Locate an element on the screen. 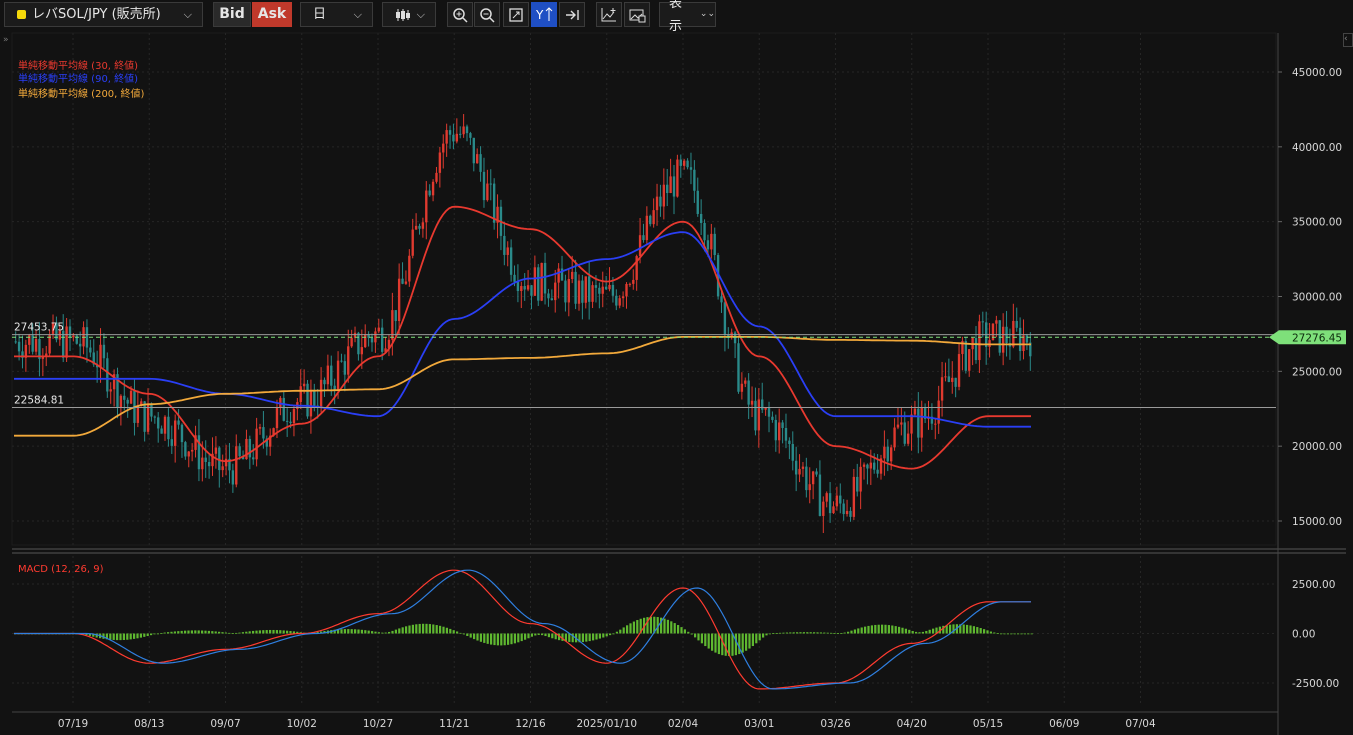  level-line-label: 27453.75 is located at coordinates (39, 328).